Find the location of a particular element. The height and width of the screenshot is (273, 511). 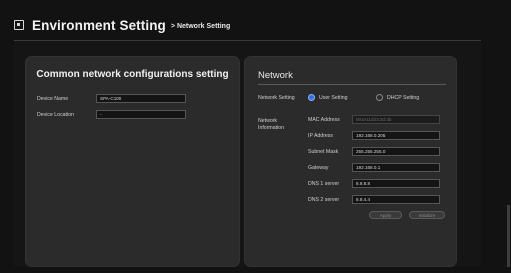

network-title-divider is located at coordinates (352, 84).